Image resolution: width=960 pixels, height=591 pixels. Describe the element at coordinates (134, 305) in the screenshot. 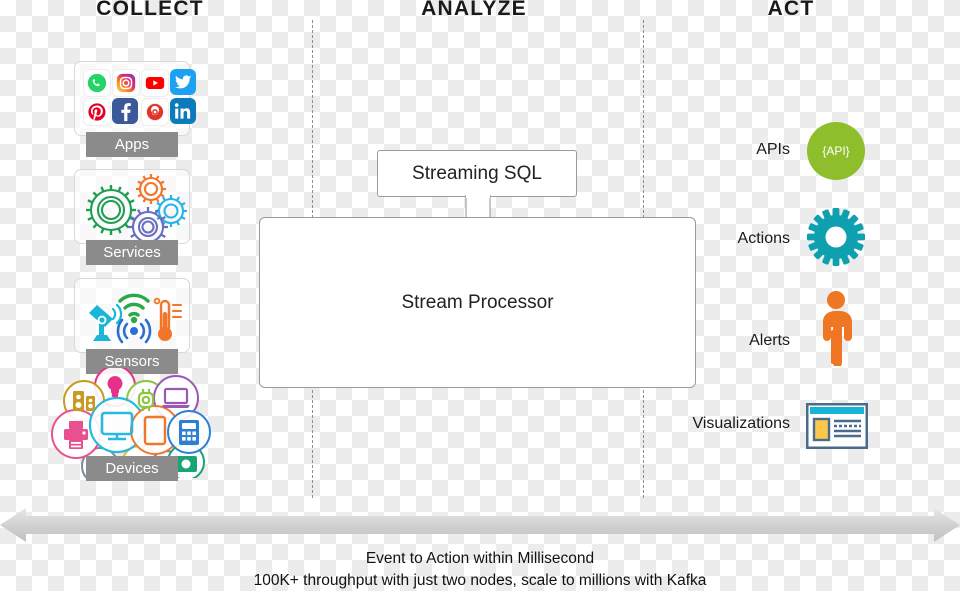

I see `wifi-icon` at that location.